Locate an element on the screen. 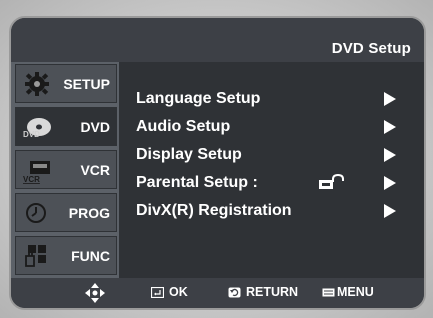 The image size is (433, 318). sidebar-item-dvd: DVD DVD is located at coordinates (66, 126).